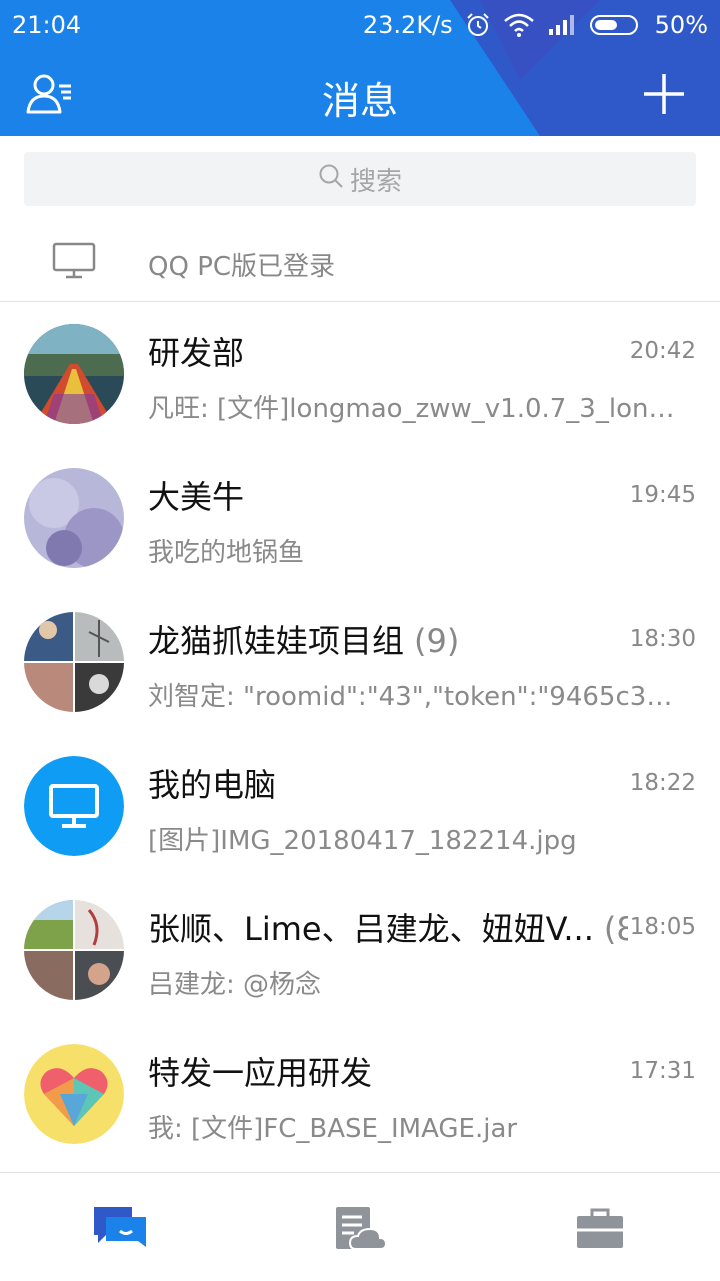  I want to click on conversation-row: 张顺、Lime、吕建龙、妞妞V...(8) 18:05 吕建龙: @杨念, so click(360, 950).